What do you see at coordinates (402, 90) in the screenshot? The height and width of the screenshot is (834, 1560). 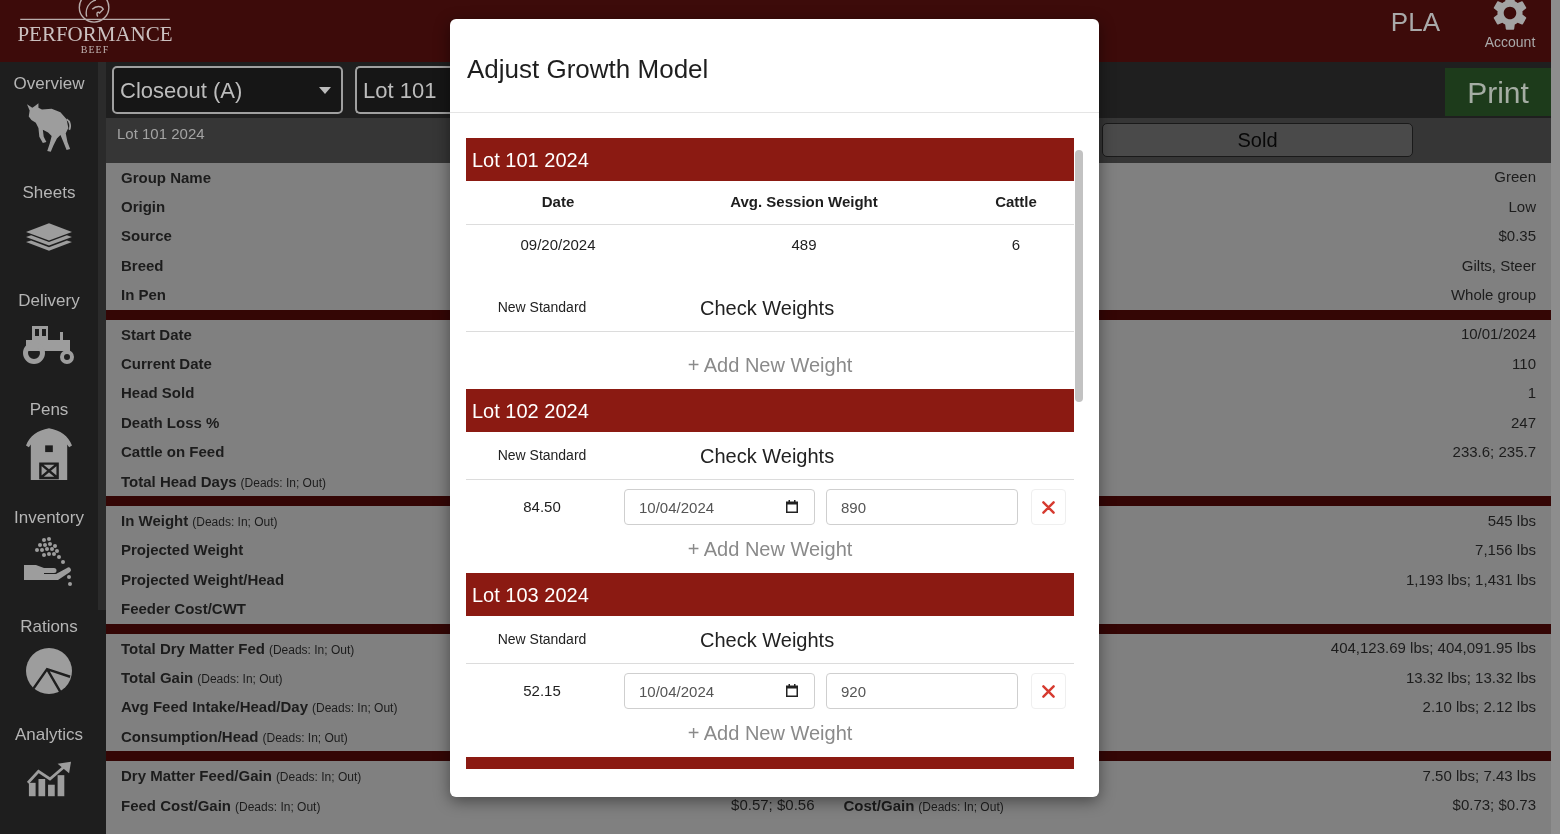 I see `dropdown: Lot 101` at bounding box center [402, 90].